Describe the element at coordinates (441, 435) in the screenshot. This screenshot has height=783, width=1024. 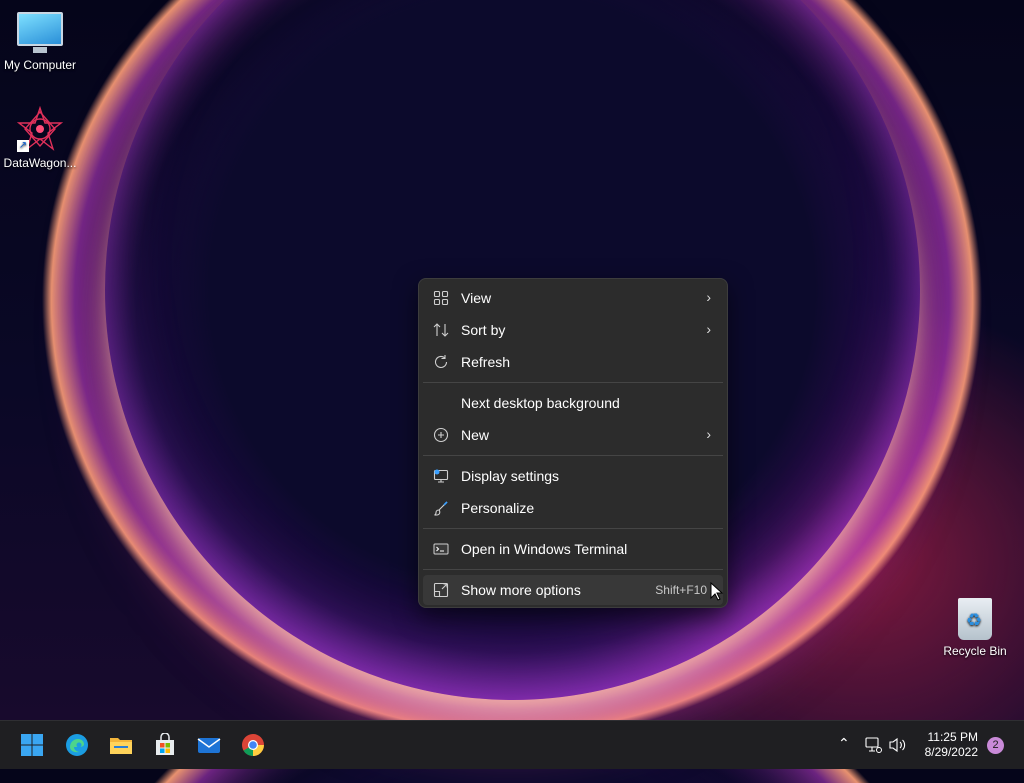
I see `plus-circle-icon` at that location.